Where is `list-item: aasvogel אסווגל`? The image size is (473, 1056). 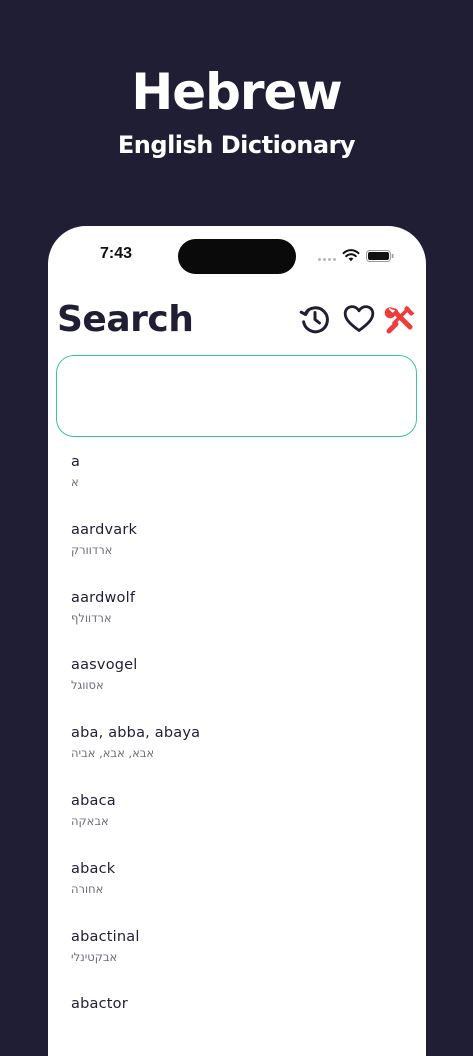
list-item: aasvogel אסווגל is located at coordinates (237, 689).